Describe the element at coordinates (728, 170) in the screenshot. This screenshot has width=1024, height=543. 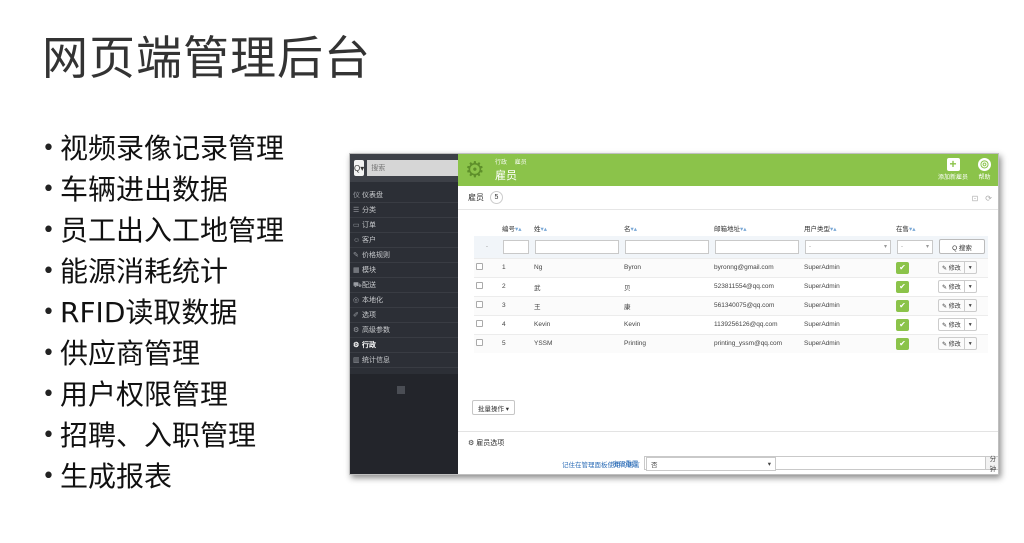
I see `page-header: ⚙ 行政 雇员 雇员 + 添加新雇员 ◎ 帮助` at that location.